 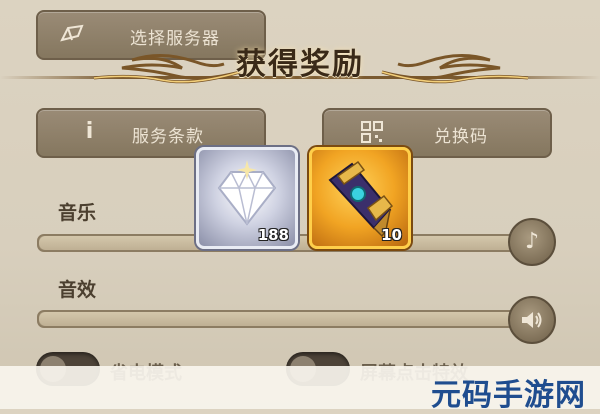 I want to click on reward-title: 获得奖励, so click(x=300, y=64).